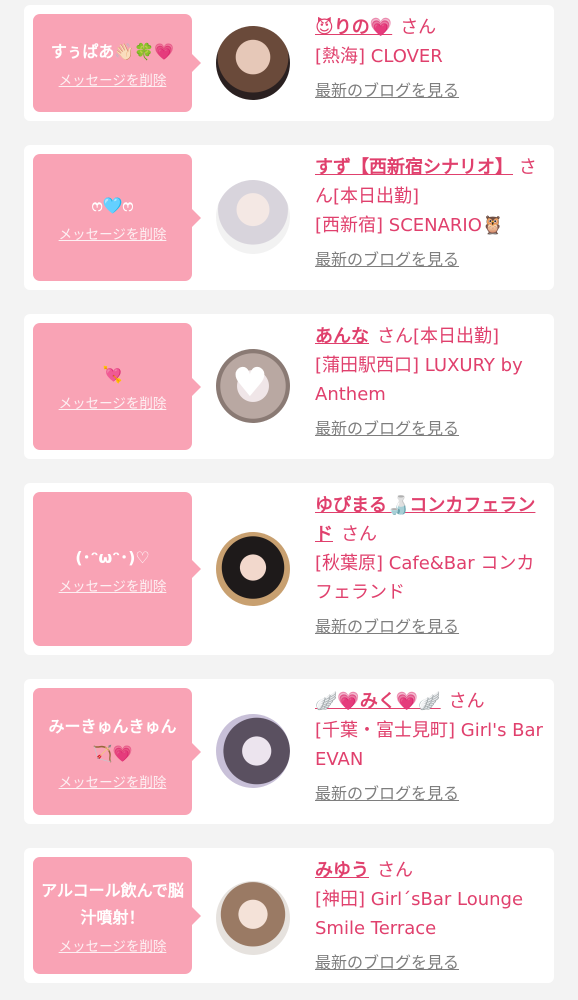  I want to click on message-text: みーきゅんきゅん🏹💗, so click(112, 739).